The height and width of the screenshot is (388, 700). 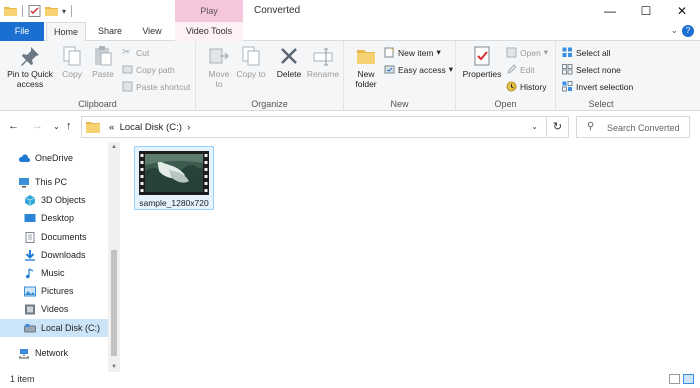 I want to click on window-controls: — ☐ ✕, so click(x=646, y=11).